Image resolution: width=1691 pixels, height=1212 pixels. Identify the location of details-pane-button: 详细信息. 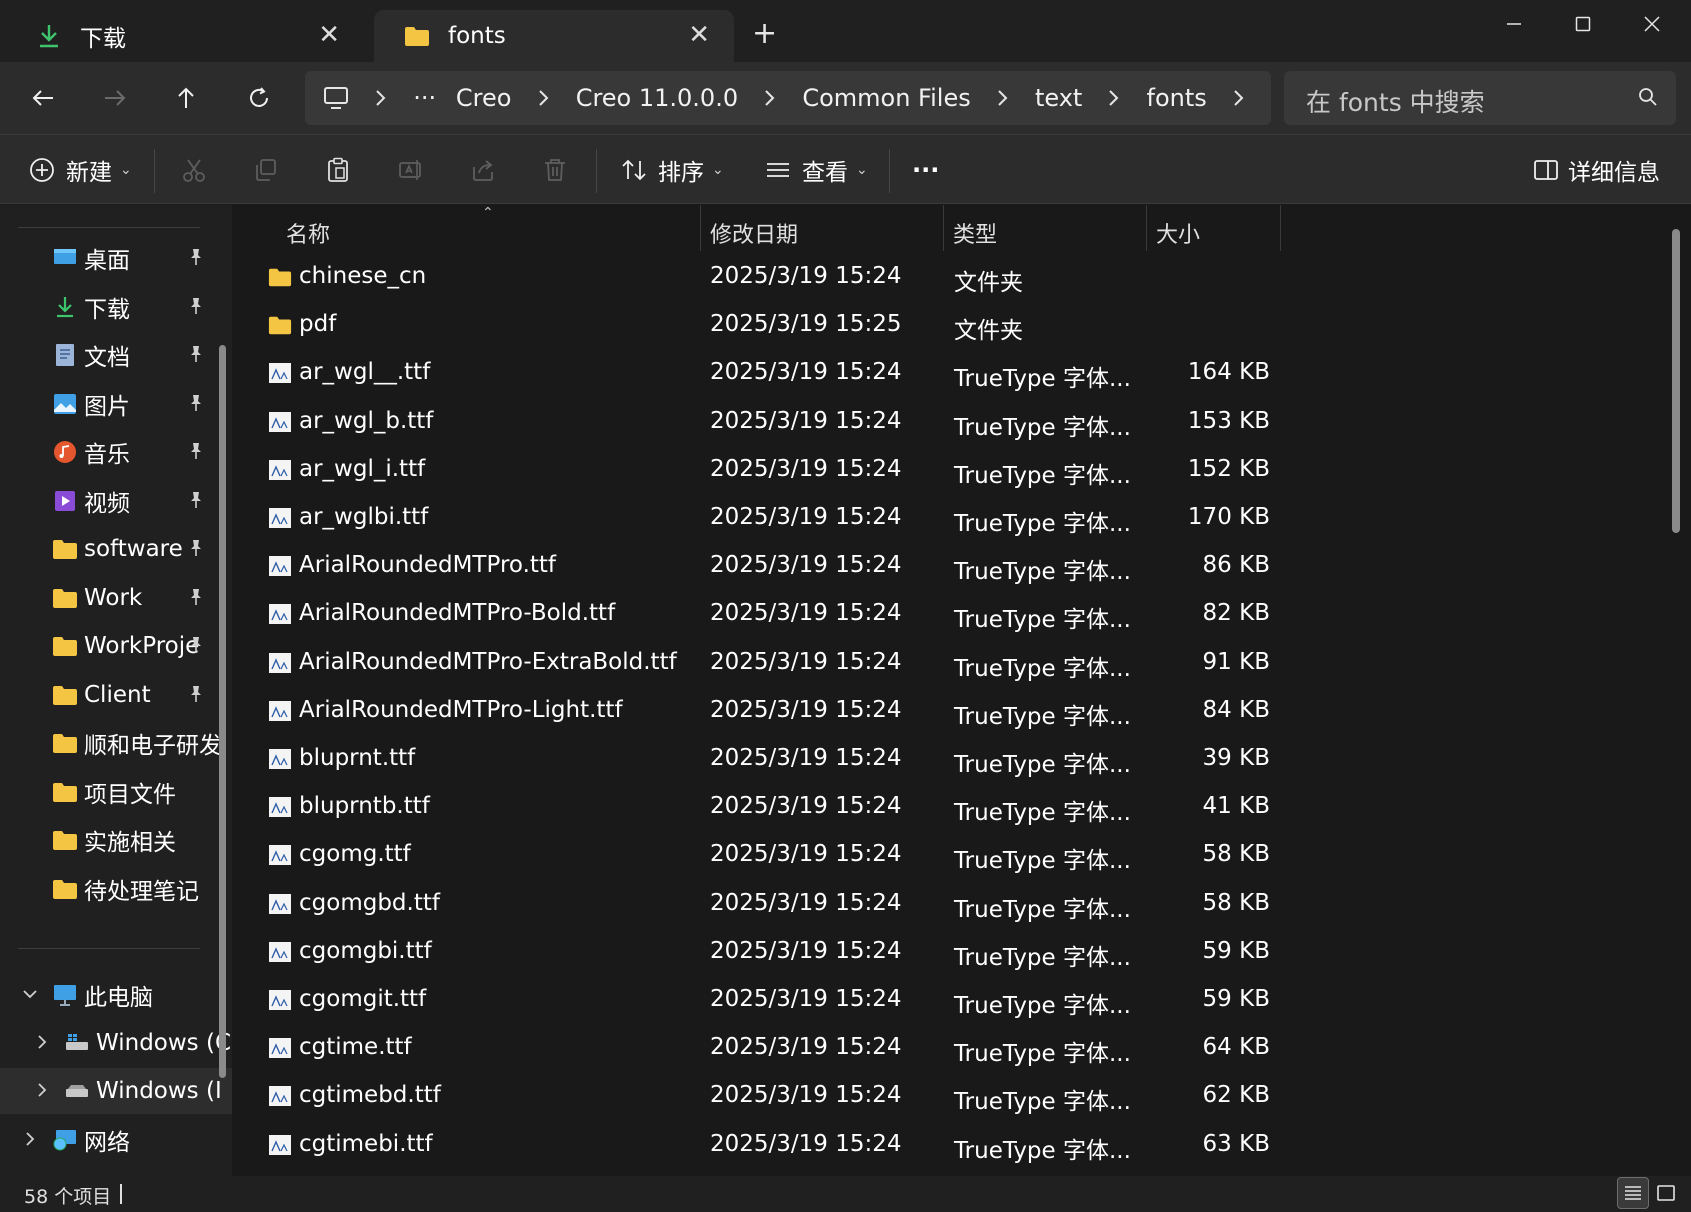
(1595, 170).